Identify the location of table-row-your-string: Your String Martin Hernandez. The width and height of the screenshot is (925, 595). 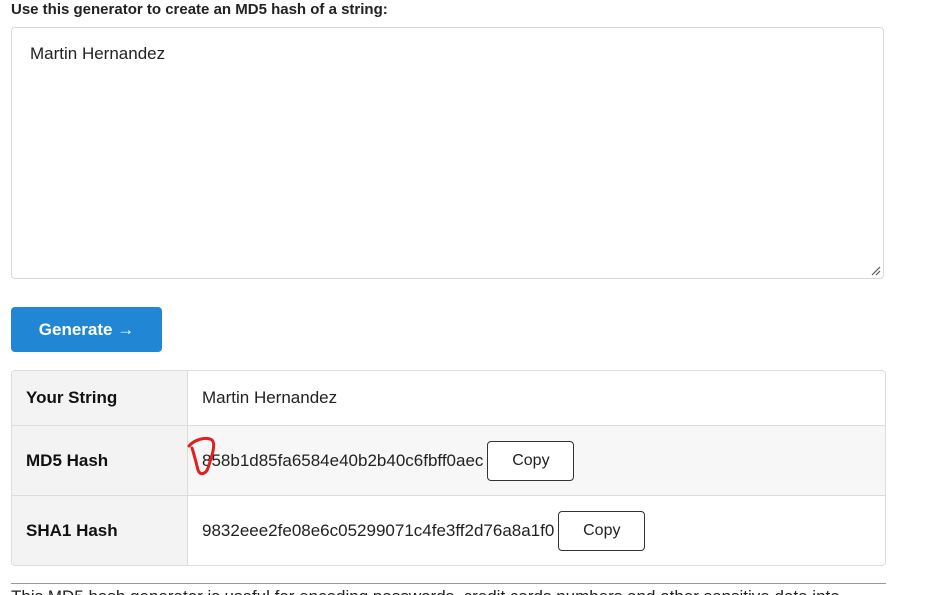
(448, 398).